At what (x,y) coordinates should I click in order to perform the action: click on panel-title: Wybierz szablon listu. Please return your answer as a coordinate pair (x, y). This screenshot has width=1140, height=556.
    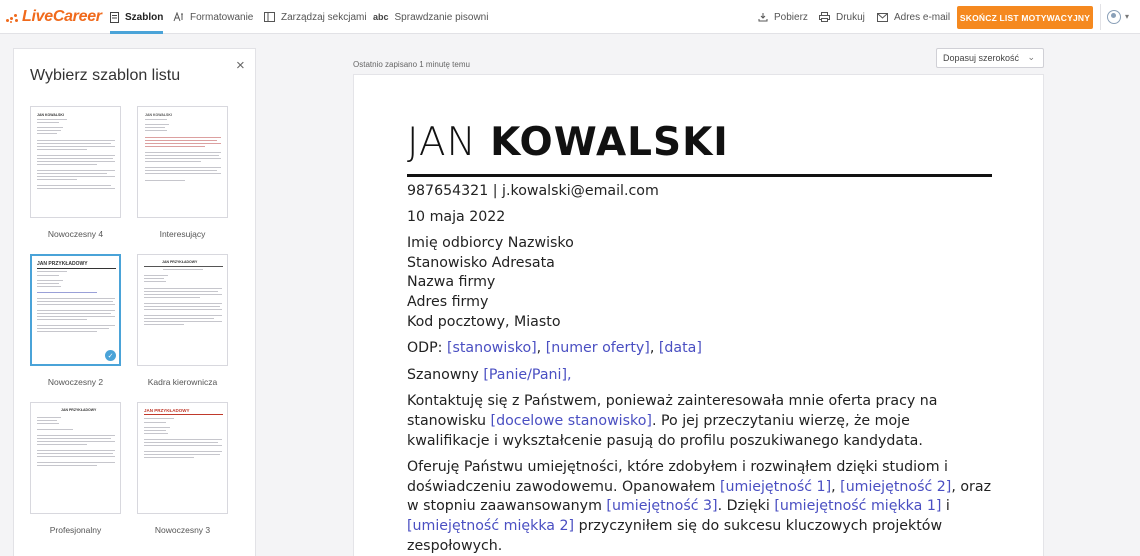
    Looking at the image, I should click on (105, 75).